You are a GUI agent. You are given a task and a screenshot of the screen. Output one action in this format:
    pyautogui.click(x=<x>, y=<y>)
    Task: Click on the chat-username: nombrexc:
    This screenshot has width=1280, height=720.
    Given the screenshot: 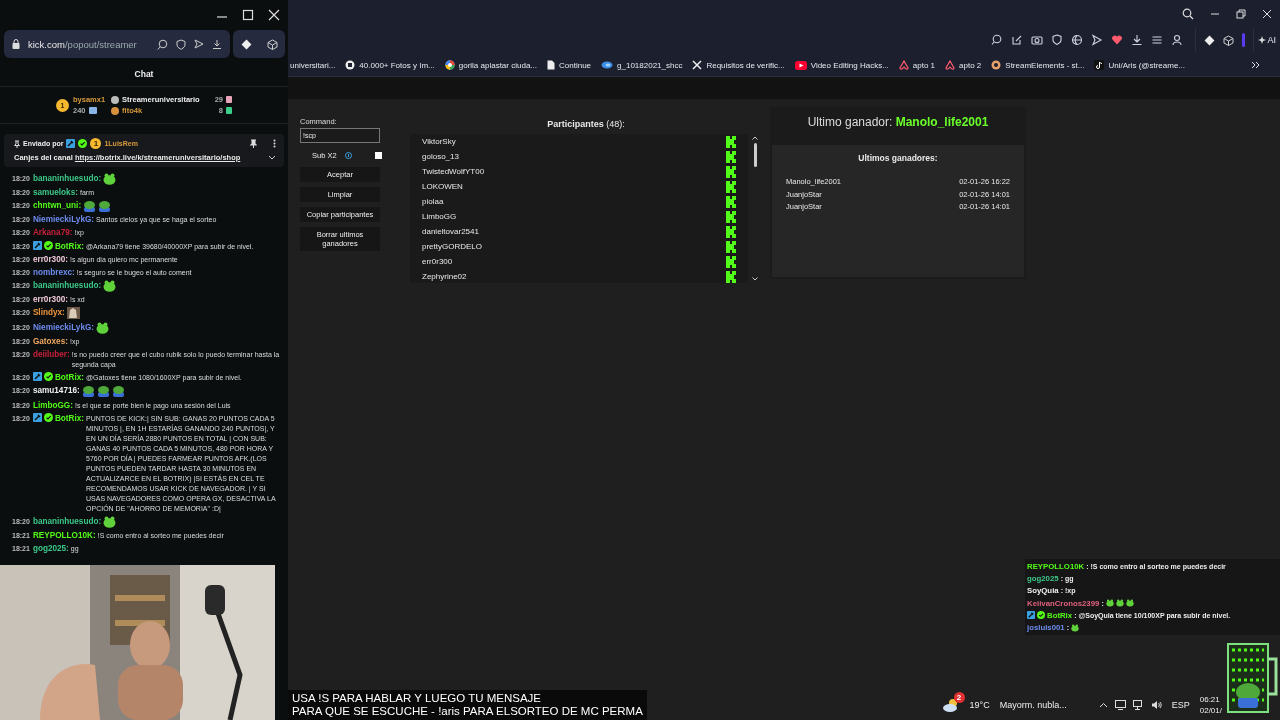 What is the action you would take?
    pyautogui.click(x=53, y=272)
    